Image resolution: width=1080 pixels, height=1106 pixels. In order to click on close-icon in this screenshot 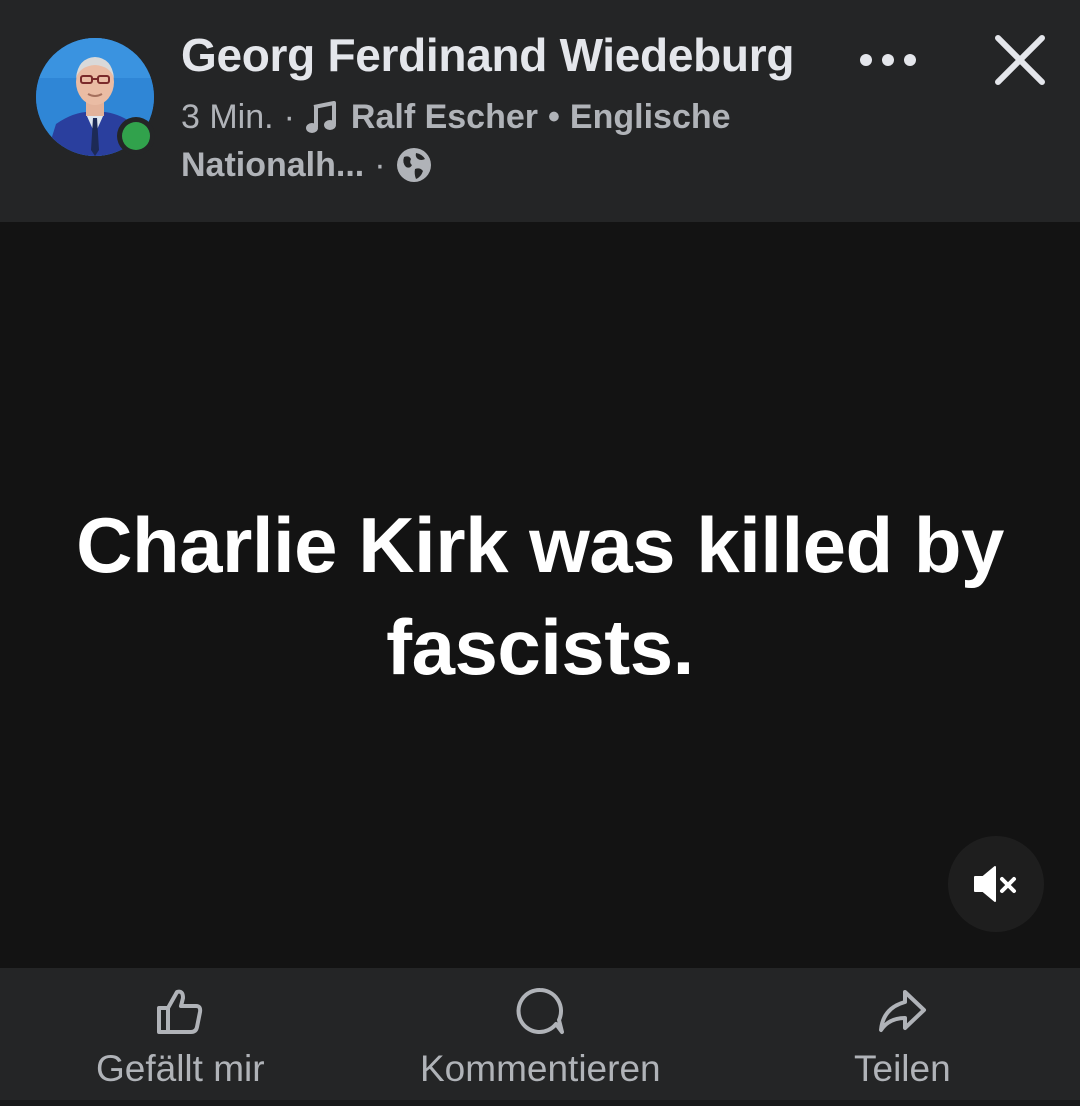, I will do `click(1020, 60)`.